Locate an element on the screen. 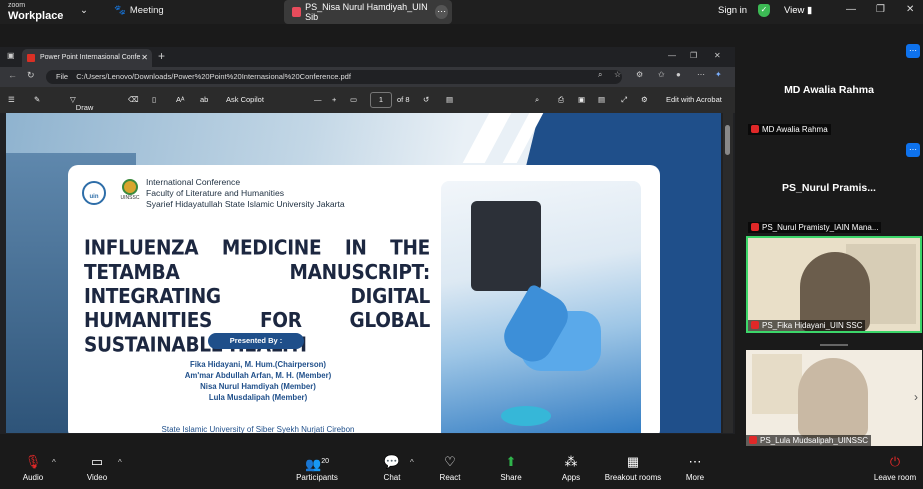 The image size is (923, 489). video-button: ▭ Video is located at coordinates (97, 468).